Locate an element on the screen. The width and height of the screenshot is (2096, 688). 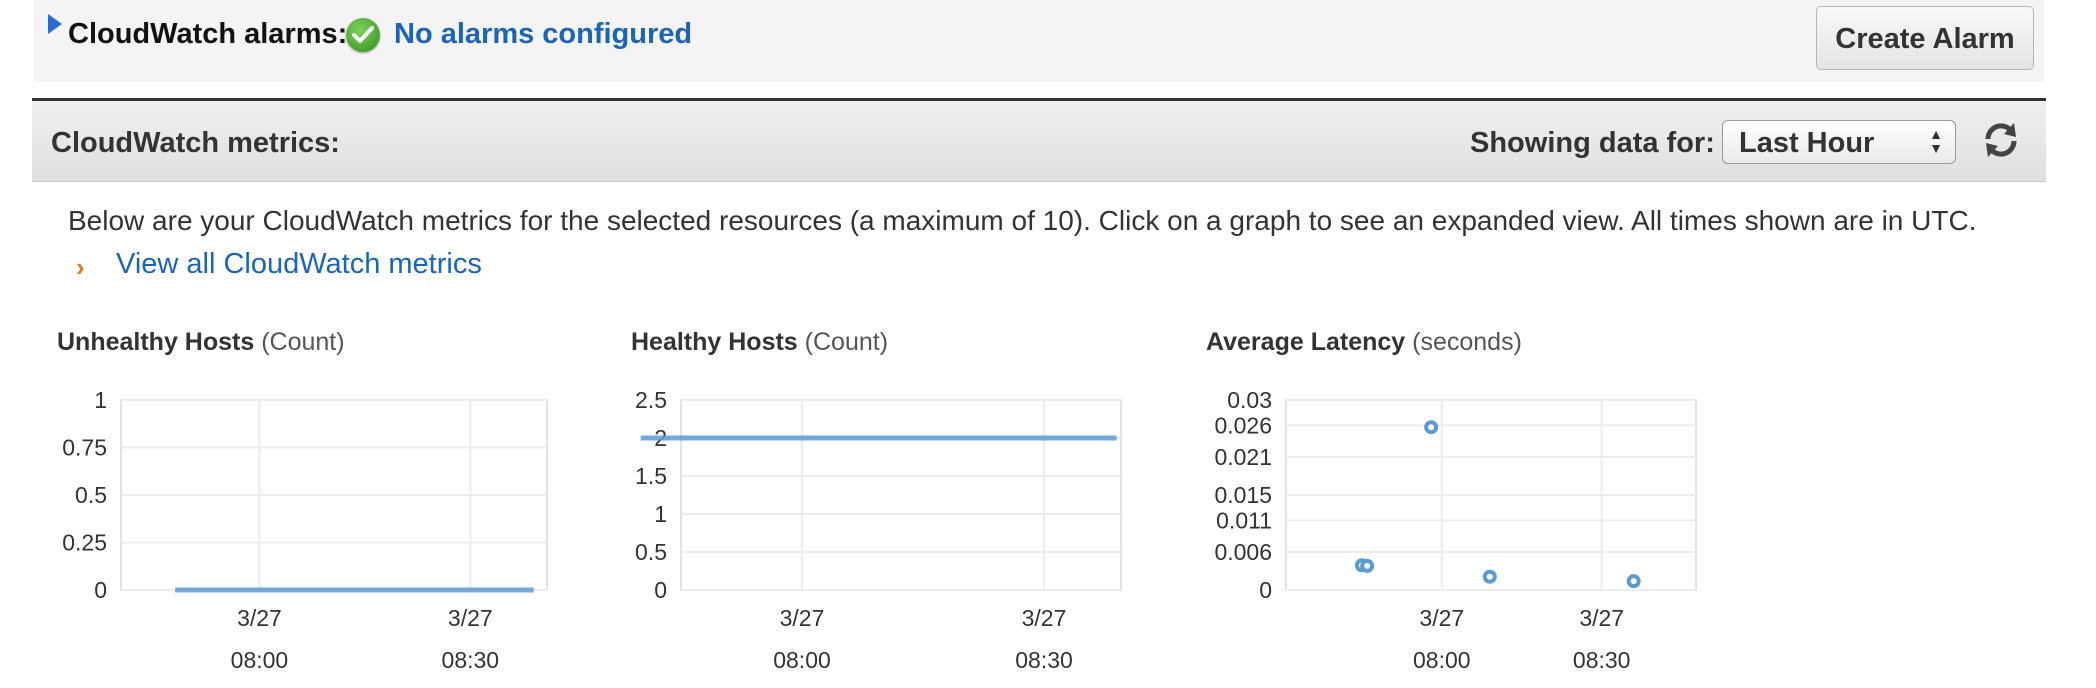
y-tick-label: 0.75 is located at coordinates (84, 448).